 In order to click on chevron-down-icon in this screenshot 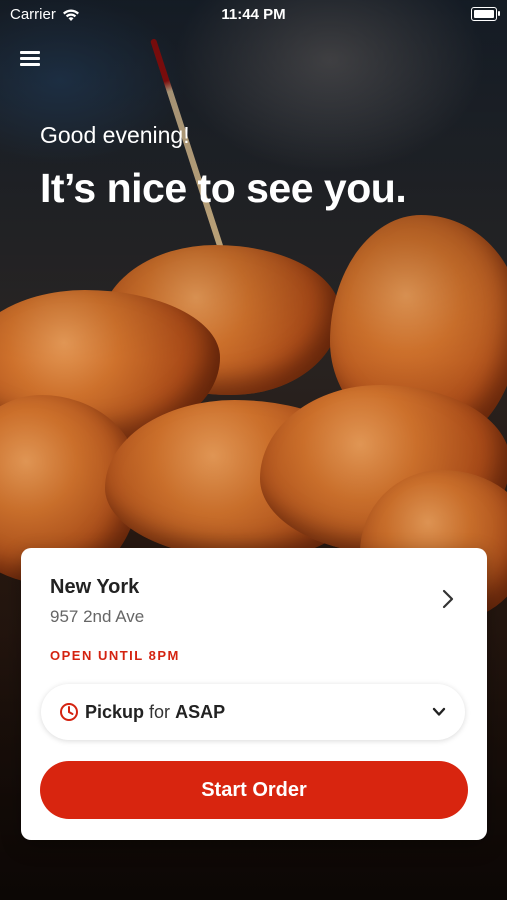, I will do `click(439, 711)`.